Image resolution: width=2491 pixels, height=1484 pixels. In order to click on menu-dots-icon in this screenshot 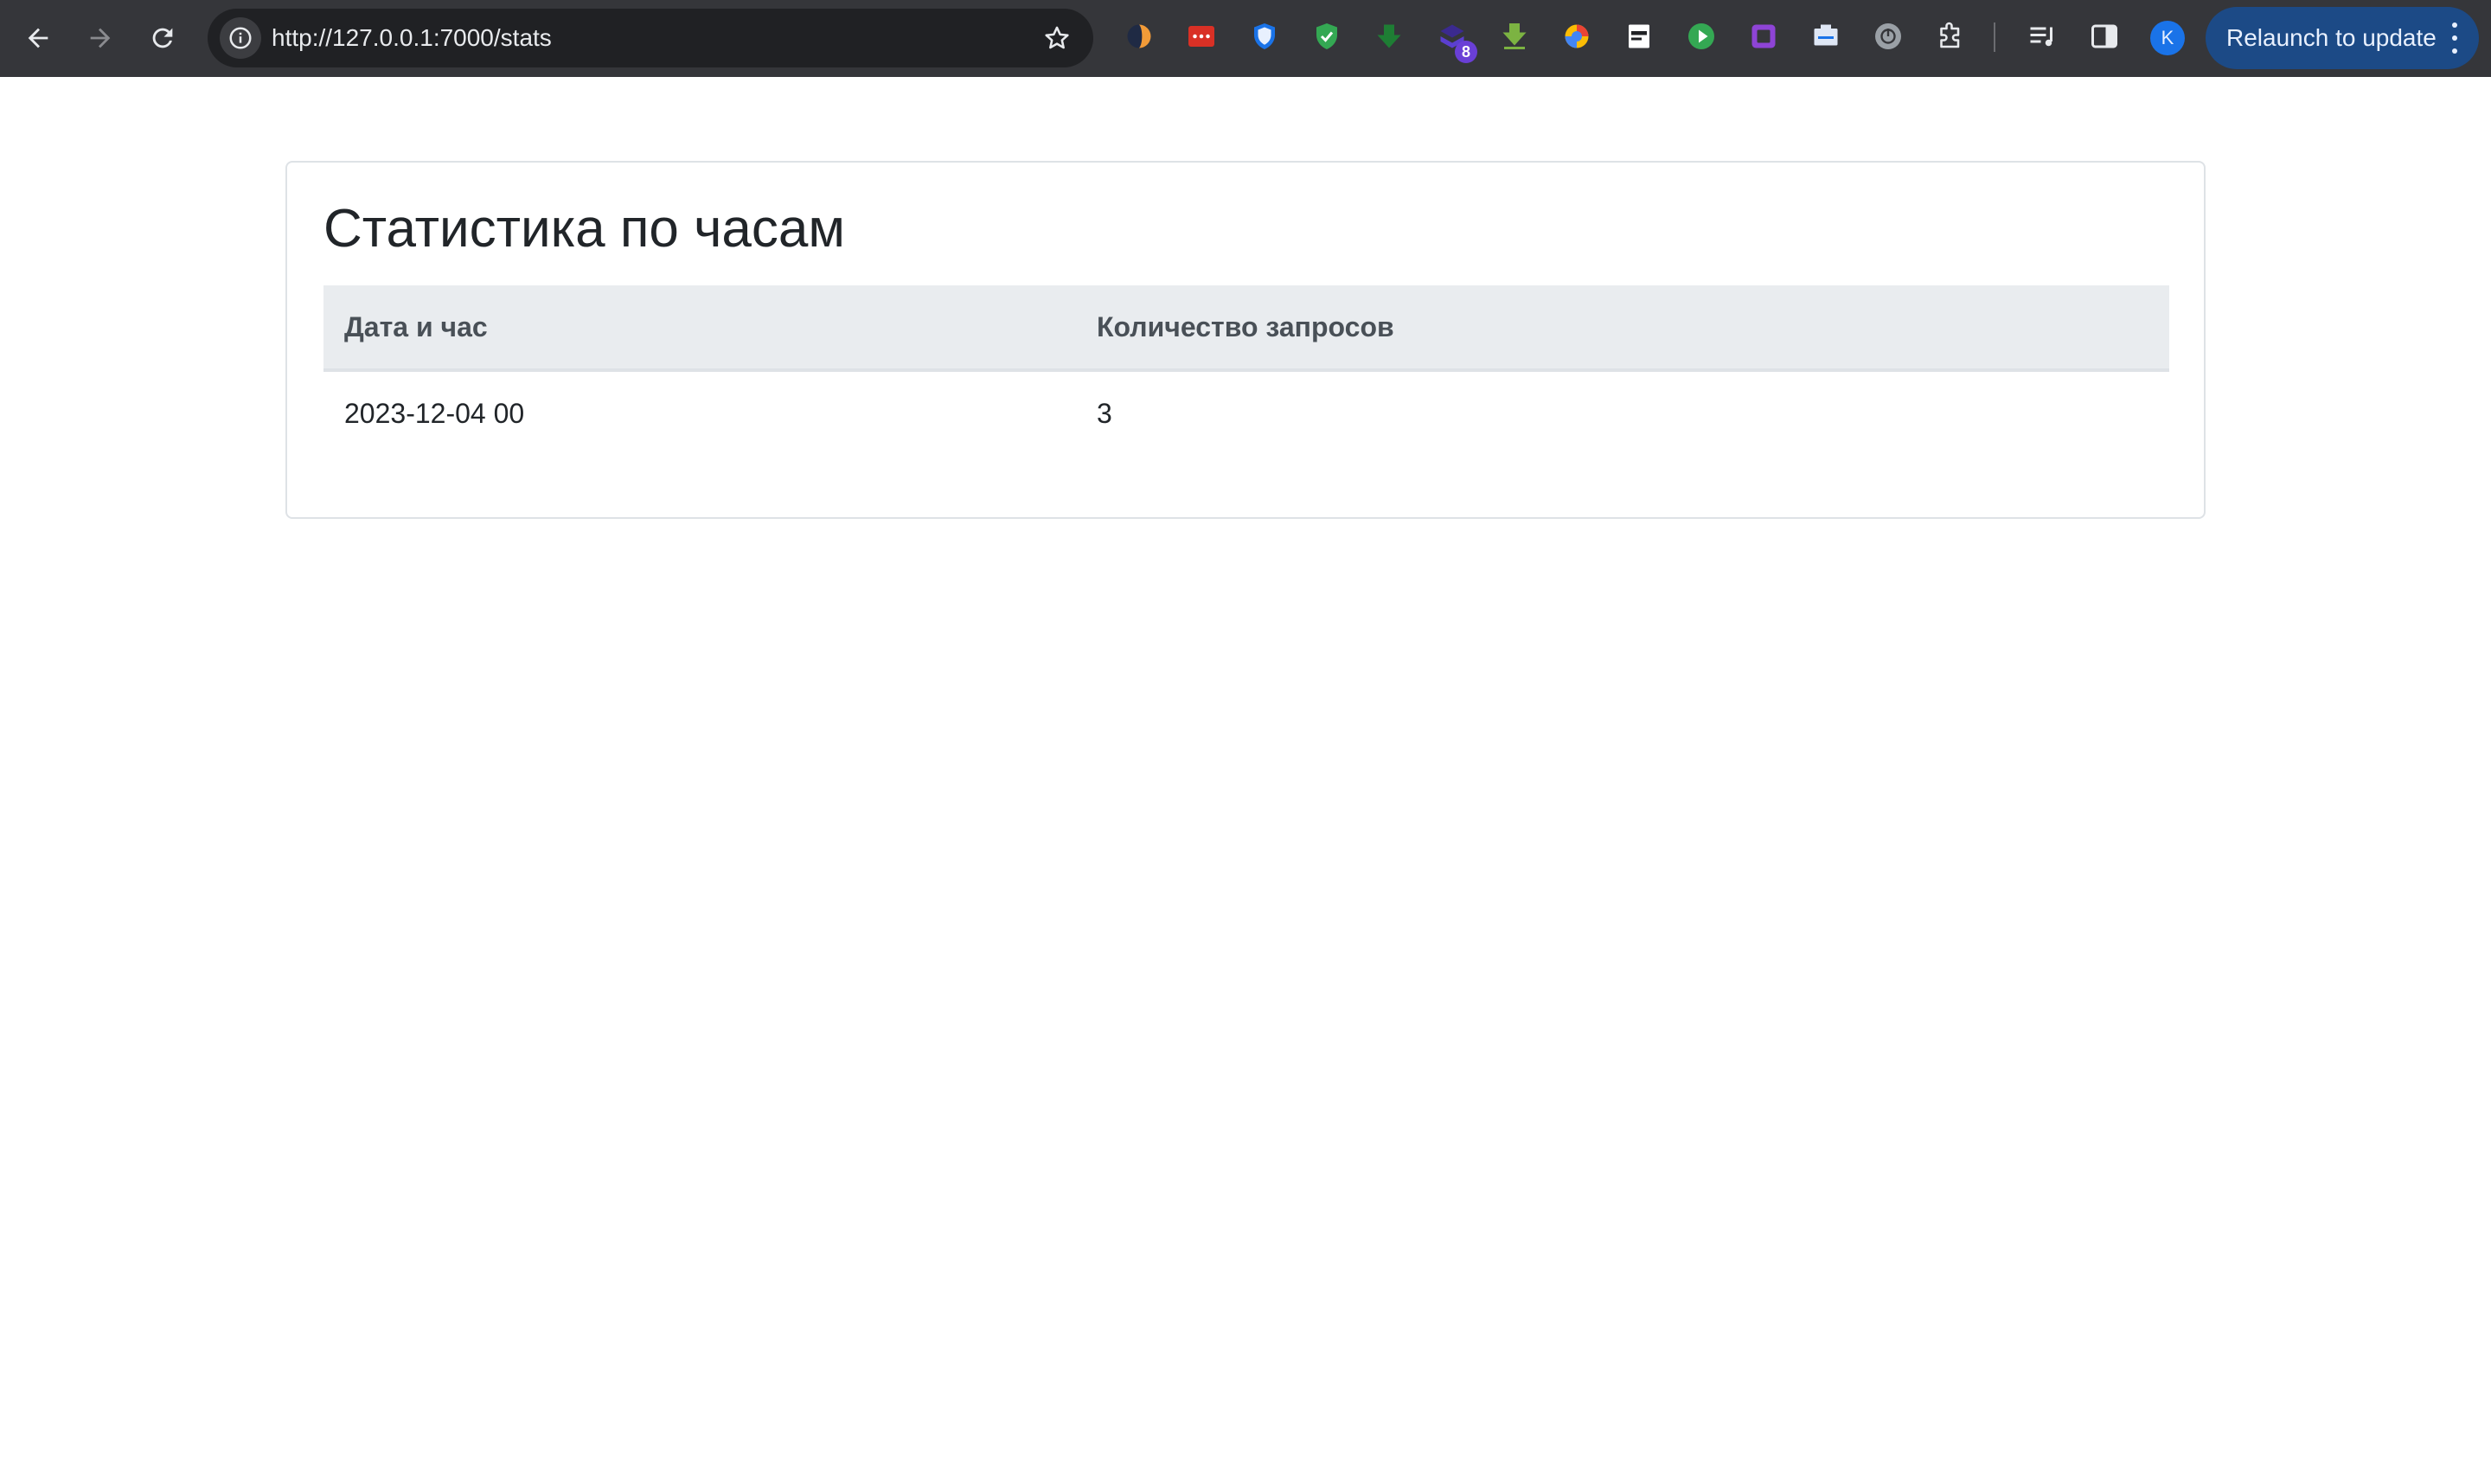, I will do `click(2455, 38)`.